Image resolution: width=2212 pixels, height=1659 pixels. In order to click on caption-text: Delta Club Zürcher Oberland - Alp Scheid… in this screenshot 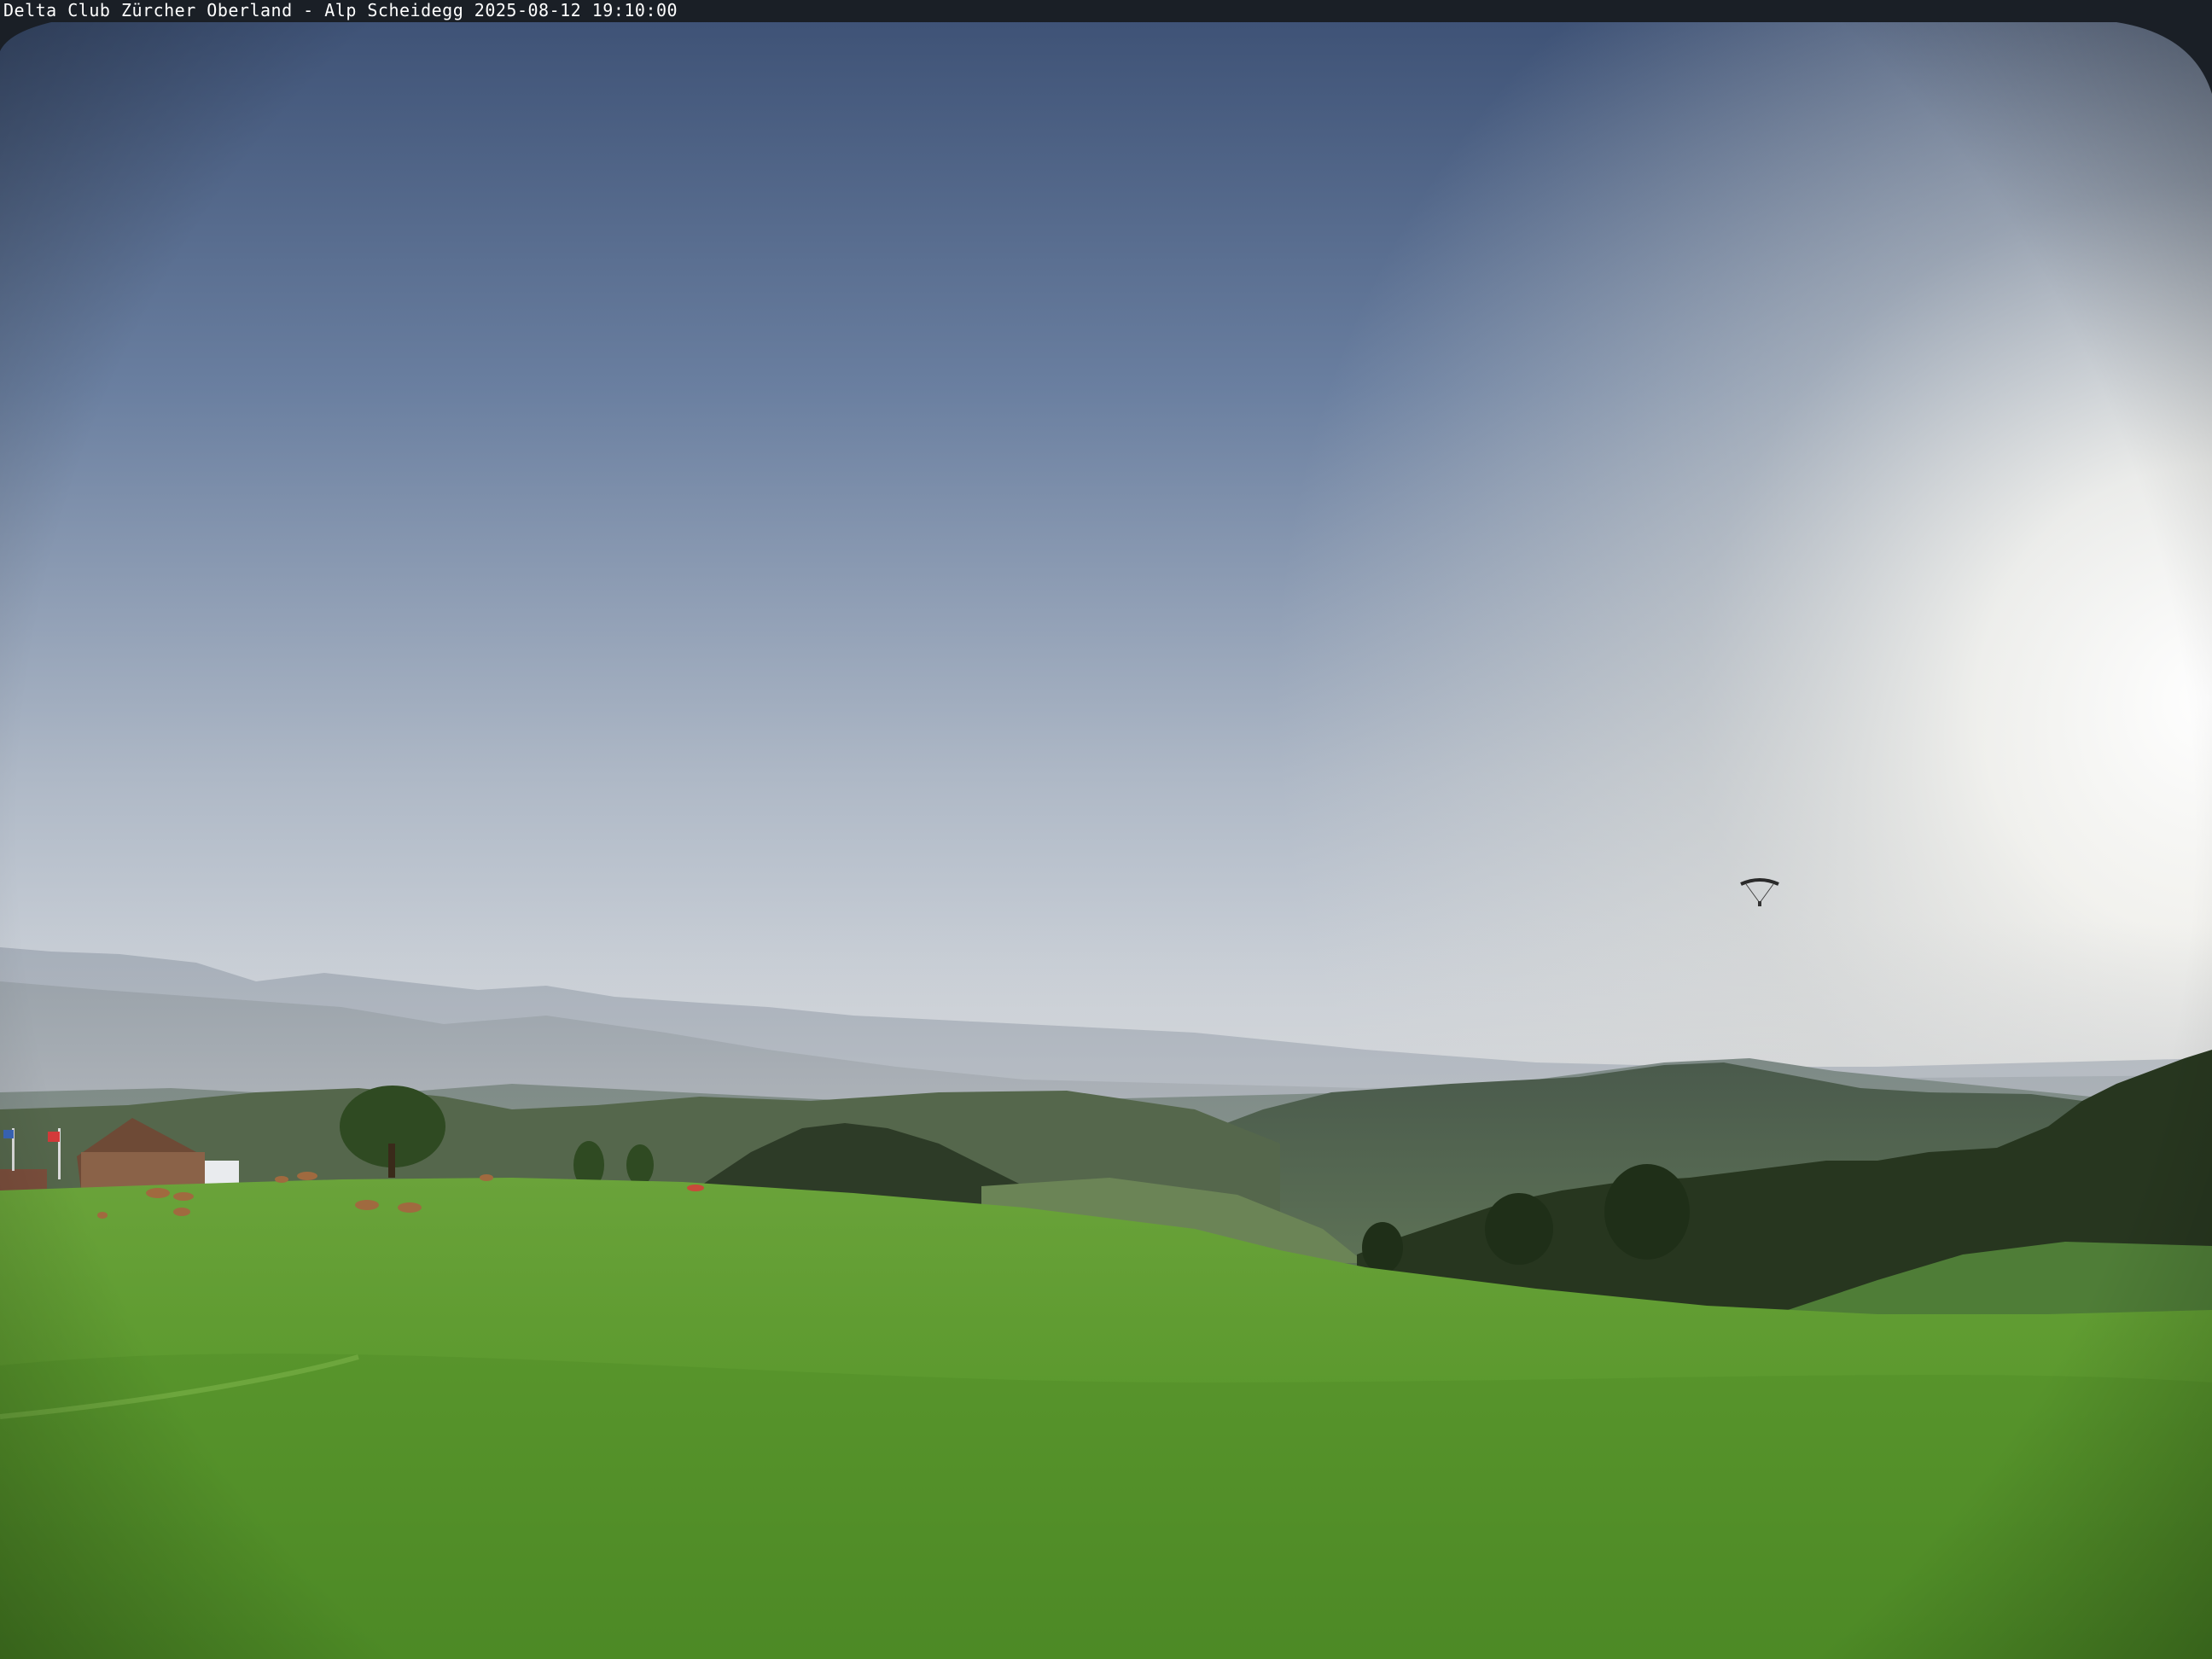, I will do `click(340, 10)`.